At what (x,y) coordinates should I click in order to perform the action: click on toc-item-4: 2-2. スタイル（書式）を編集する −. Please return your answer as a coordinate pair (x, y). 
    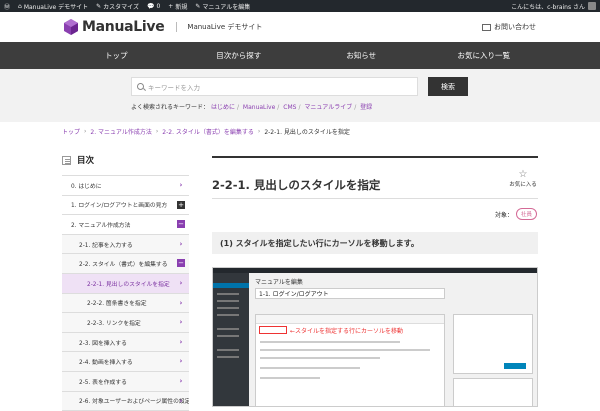
    Looking at the image, I should click on (125, 264).